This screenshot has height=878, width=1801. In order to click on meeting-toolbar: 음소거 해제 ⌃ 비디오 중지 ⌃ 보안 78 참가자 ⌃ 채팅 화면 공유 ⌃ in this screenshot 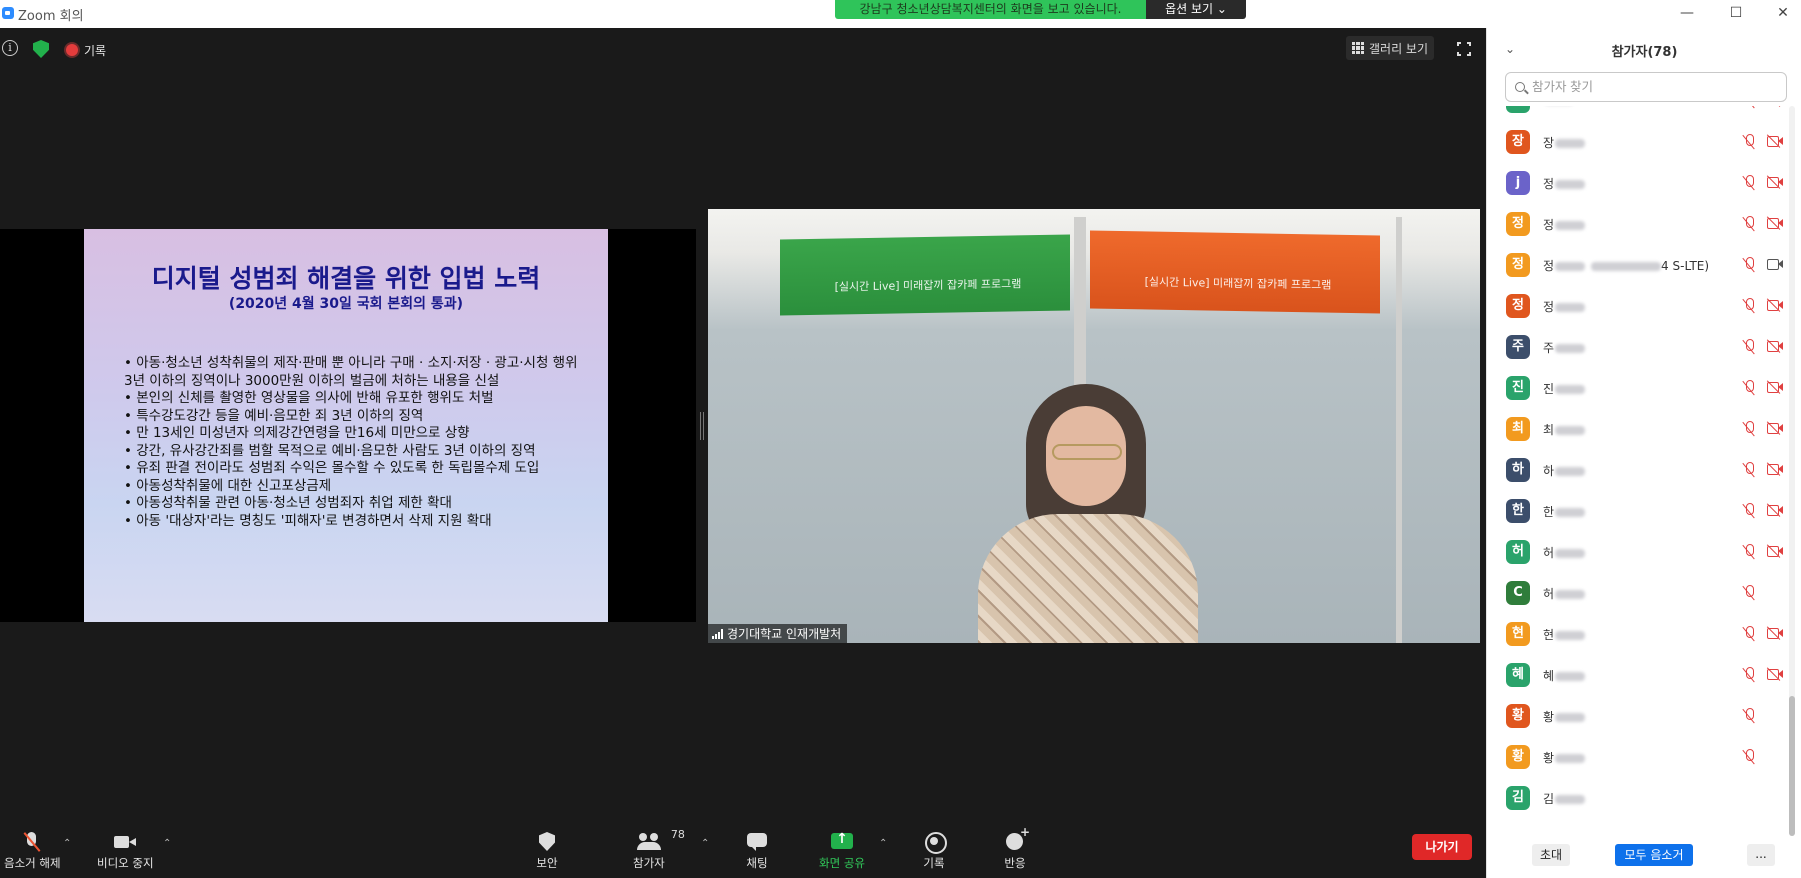, I will do `click(743, 849)`.